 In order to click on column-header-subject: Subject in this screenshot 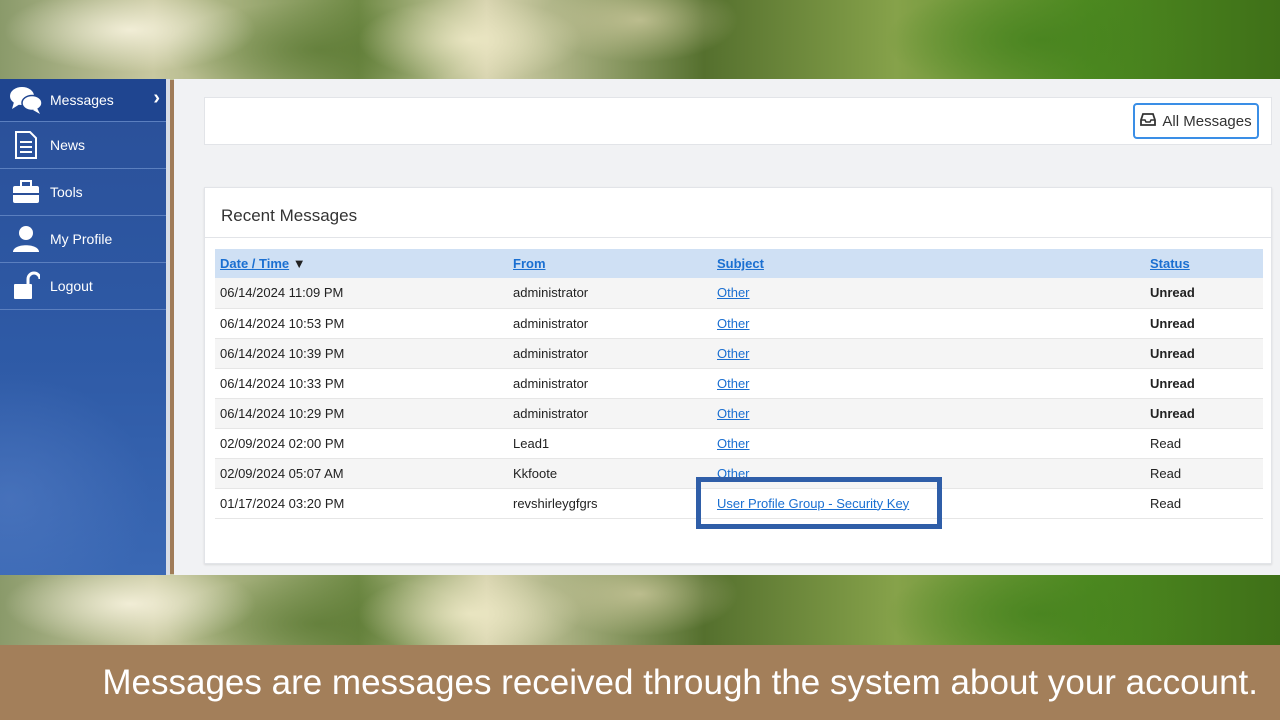, I will do `click(928, 263)`.